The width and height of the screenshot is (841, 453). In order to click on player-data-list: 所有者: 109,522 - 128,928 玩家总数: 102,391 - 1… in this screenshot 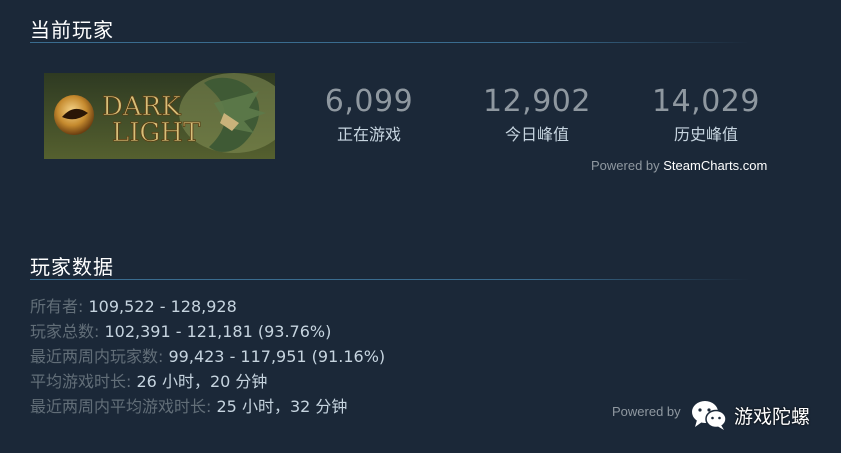, I will do `click(207, 356)`.